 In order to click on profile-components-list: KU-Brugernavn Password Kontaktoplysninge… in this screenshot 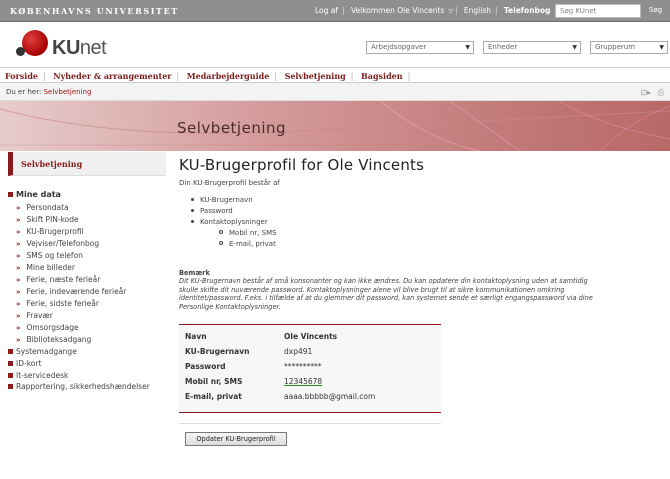, I will do `click(400, 222)`.